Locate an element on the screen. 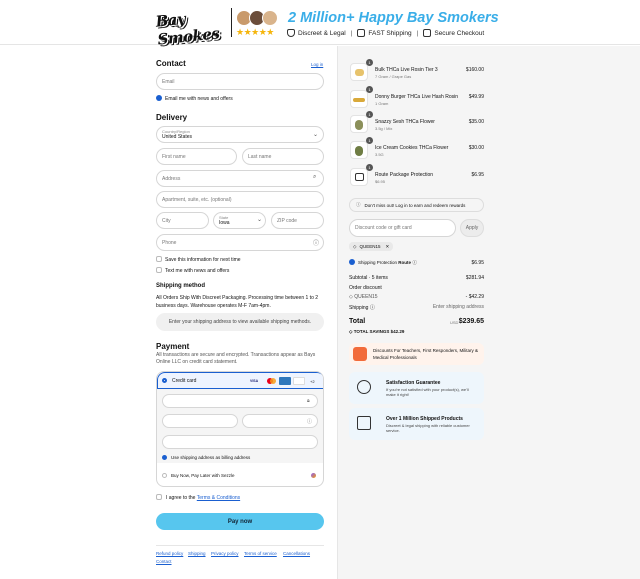  badge-secure: Secure Checkout is located at coordinates (453, 33).